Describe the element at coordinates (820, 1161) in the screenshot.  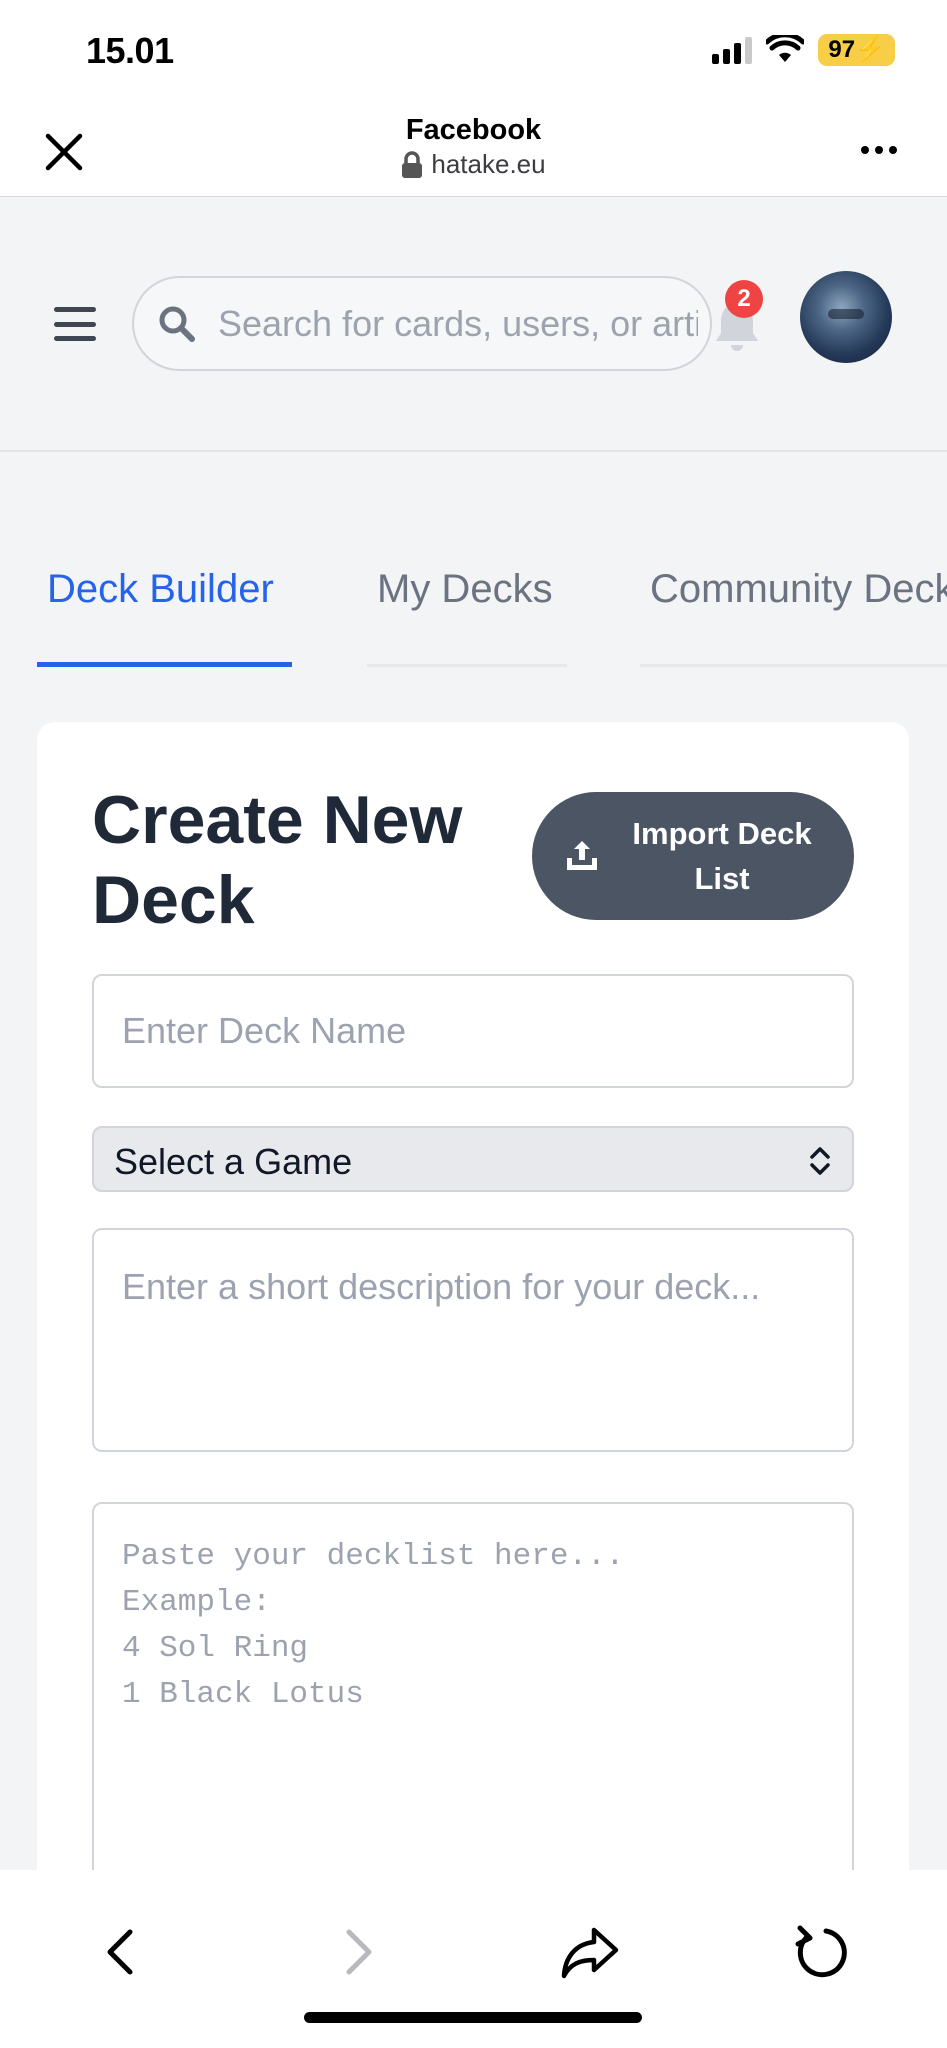
I see `chevron-updown-icon` at that location.